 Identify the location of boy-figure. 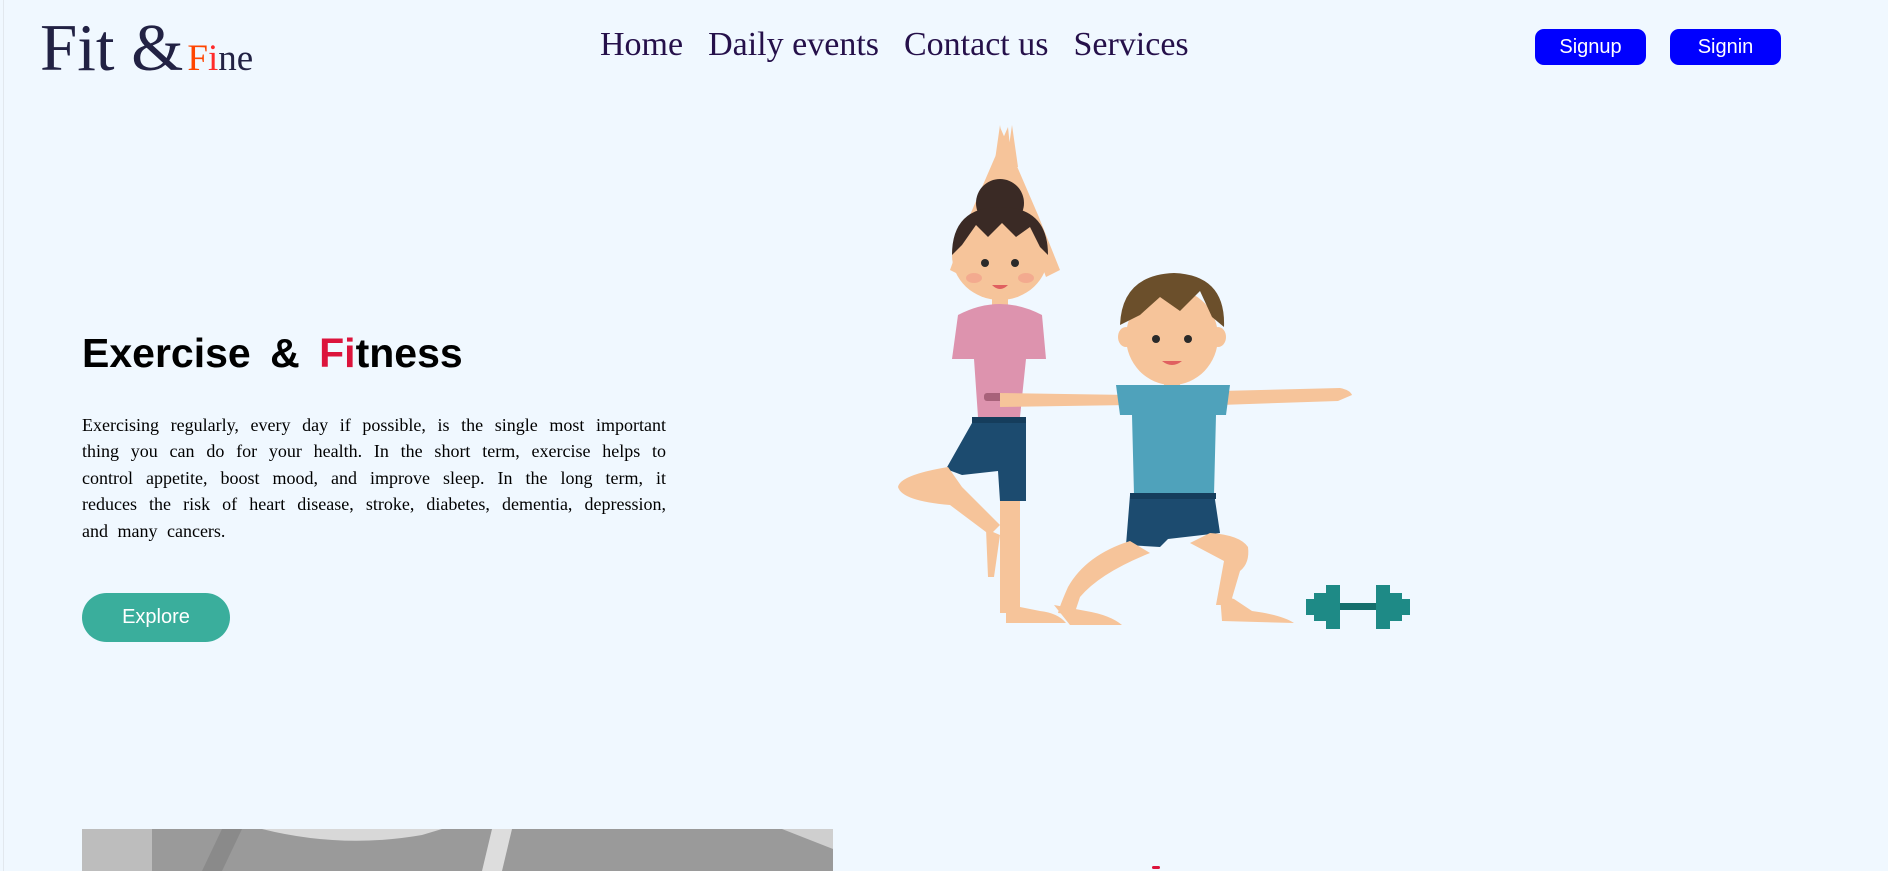
(1176, 449).